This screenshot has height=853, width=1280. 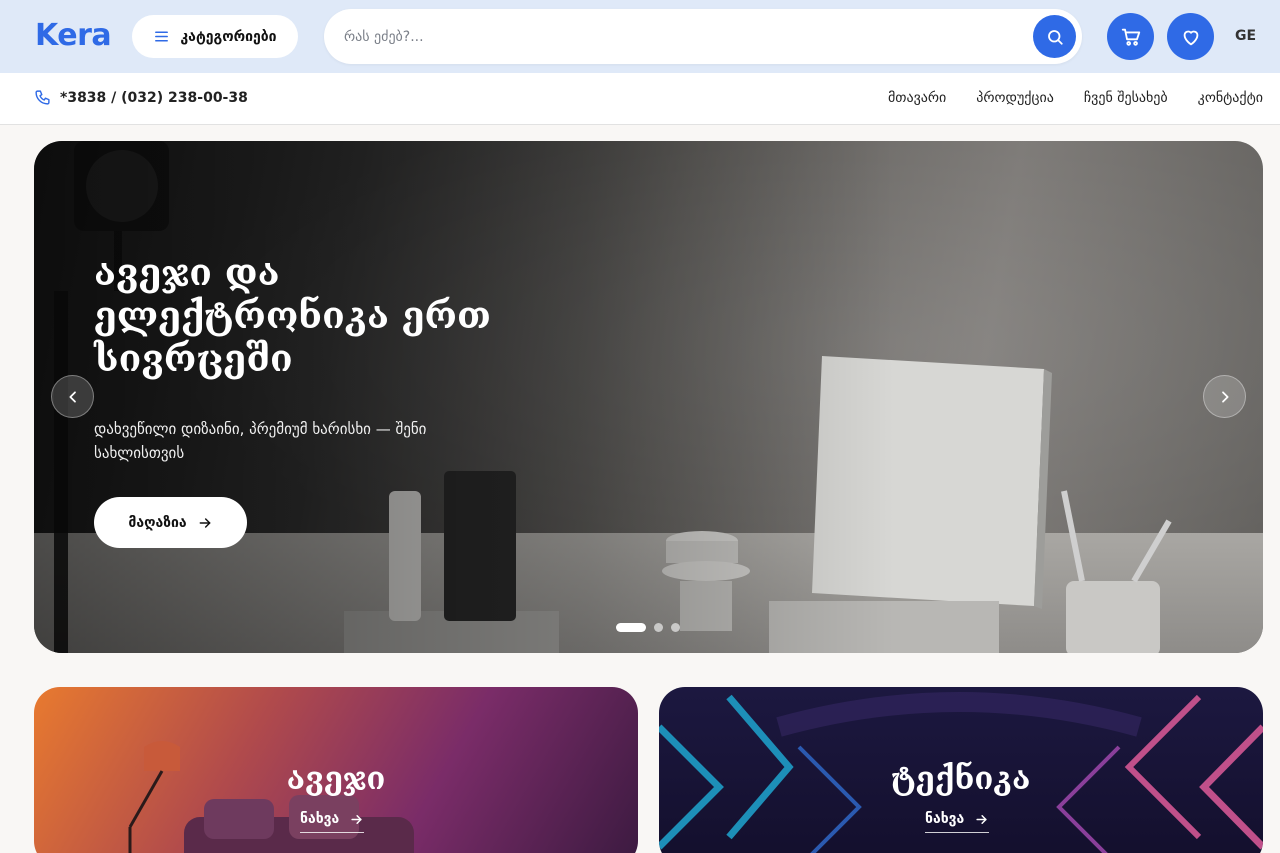 I want to click on slider-dots, so click(x=648, y=627).